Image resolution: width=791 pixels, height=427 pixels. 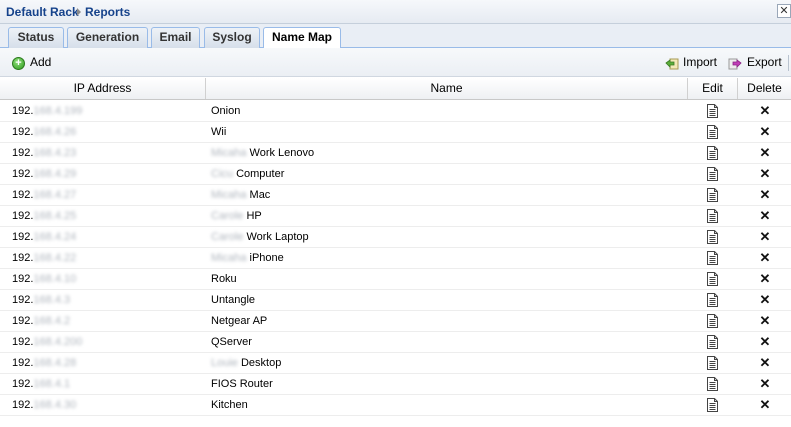 What do you see at coordinates (446, 363) in the screenshot?
I see `name-cell: Louie Desktop` at bounding box center [446, 363].